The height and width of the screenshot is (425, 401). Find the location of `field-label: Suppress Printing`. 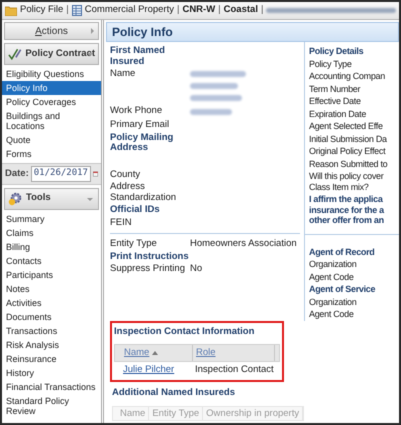

field-label: Suppress Printing is located at coordinates (148, 269).